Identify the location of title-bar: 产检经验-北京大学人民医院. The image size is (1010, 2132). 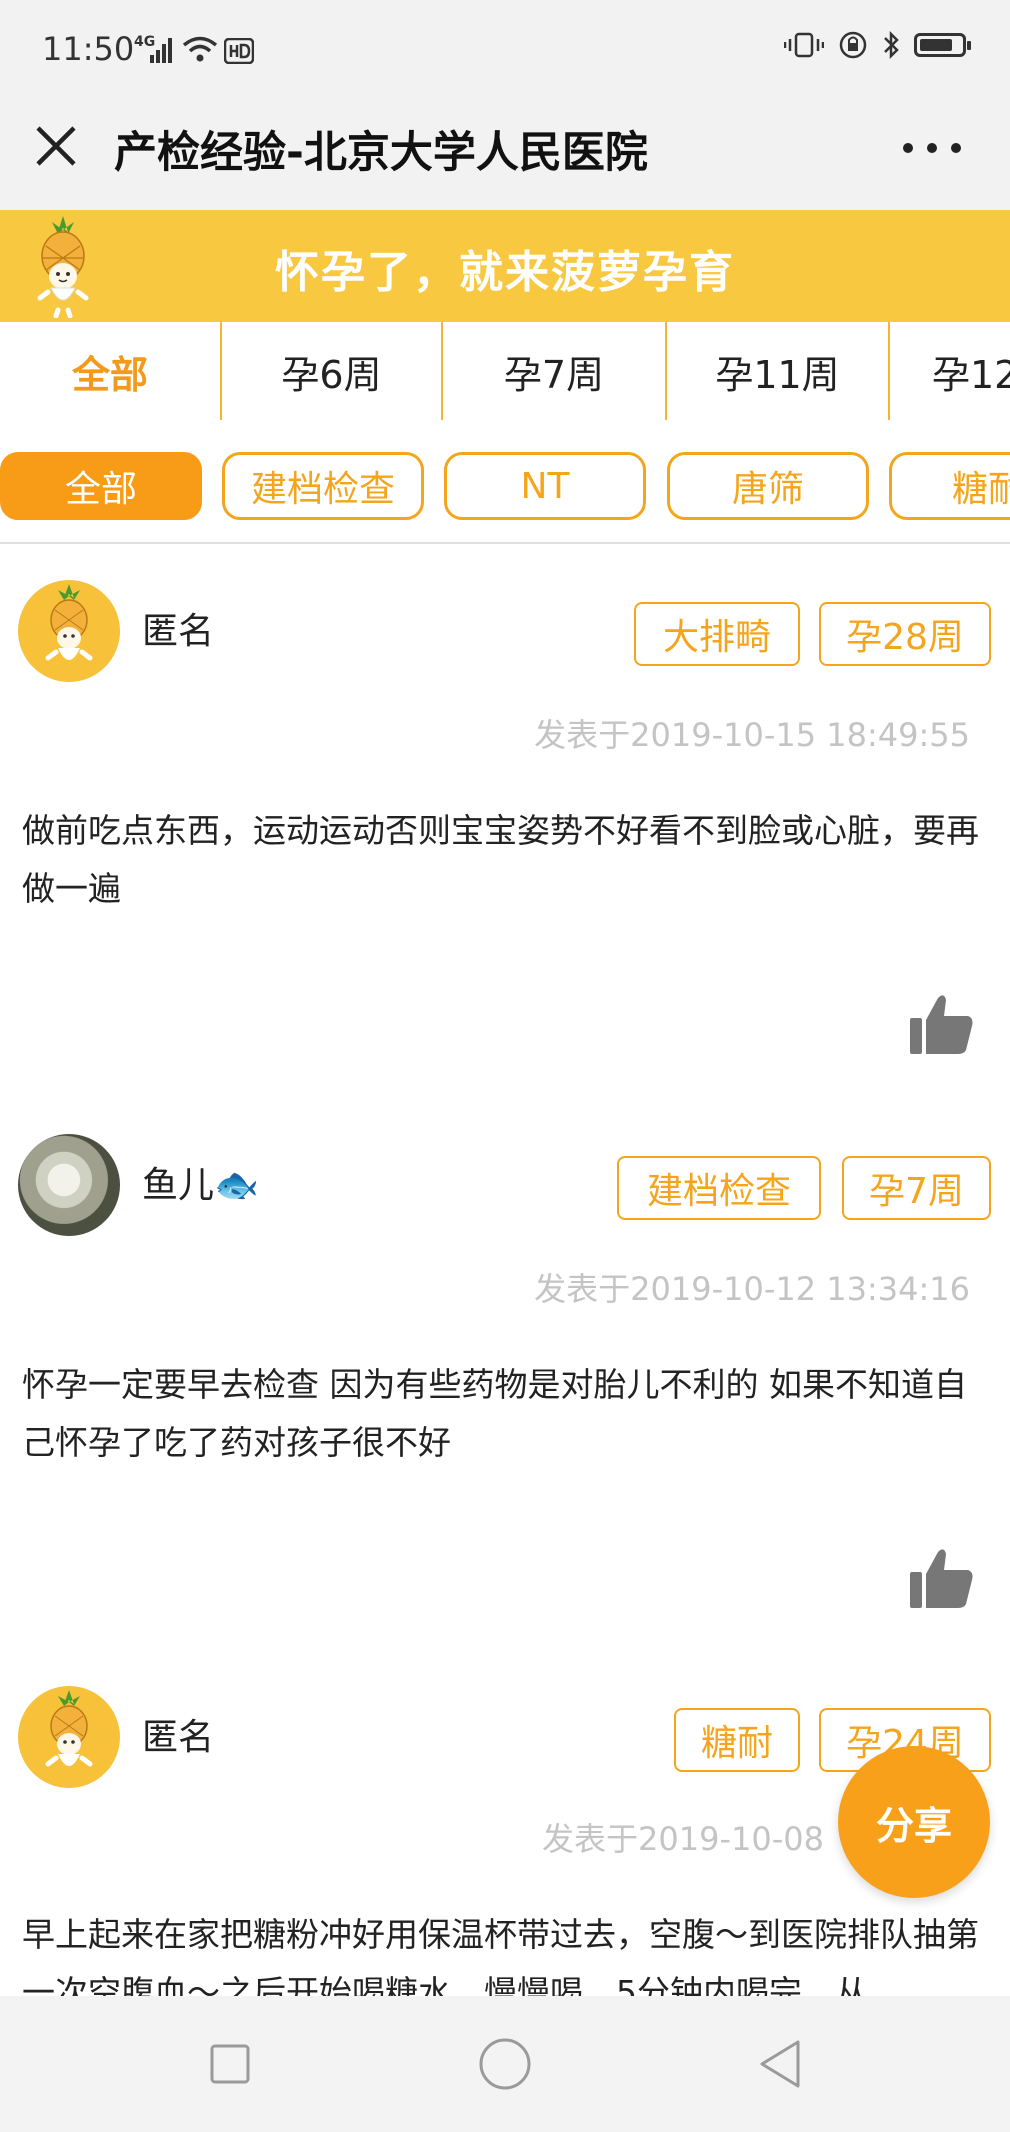
(505, 155).